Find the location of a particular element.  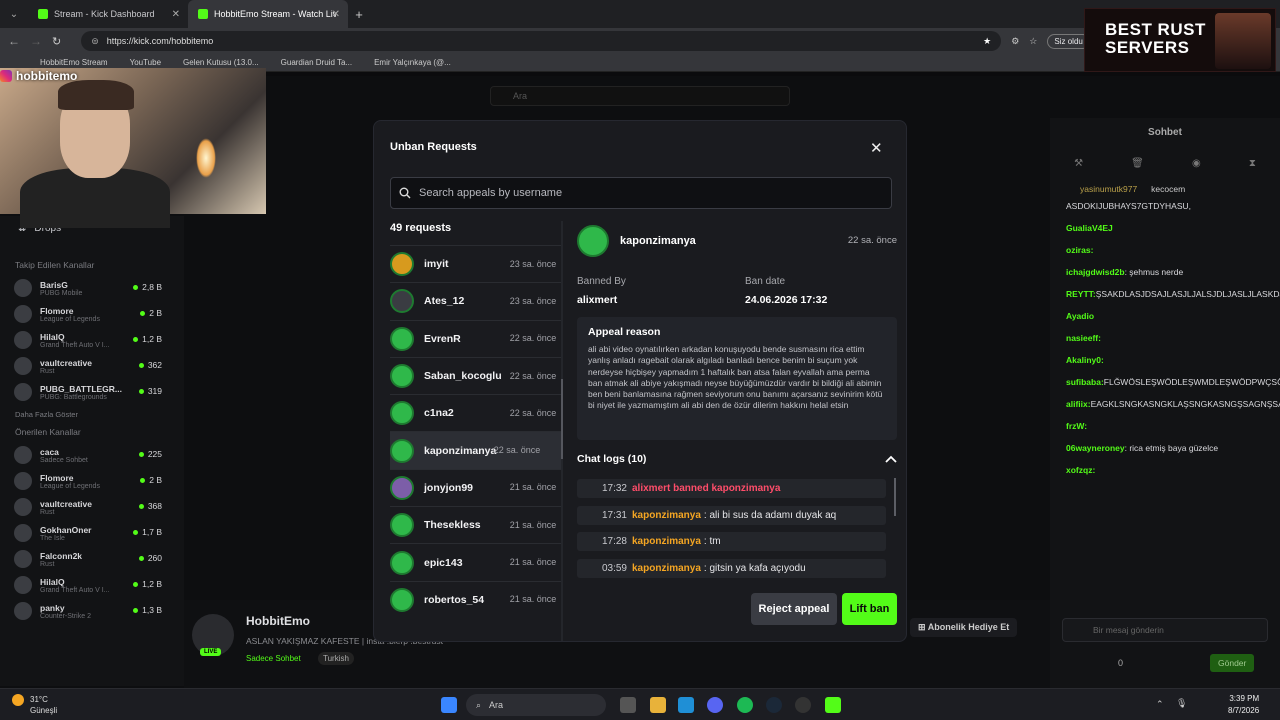

hourglass-icon: ⧗ is located at coordinates (1252, 163).